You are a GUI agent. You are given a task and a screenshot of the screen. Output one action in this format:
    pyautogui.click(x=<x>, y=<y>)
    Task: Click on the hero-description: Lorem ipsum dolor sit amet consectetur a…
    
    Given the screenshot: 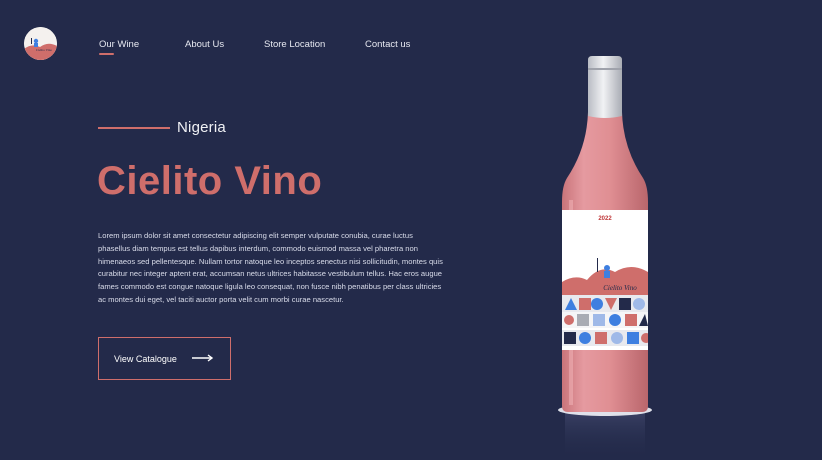 What is the action you would take?
    pyautogui.click(x=270, y=267)
    